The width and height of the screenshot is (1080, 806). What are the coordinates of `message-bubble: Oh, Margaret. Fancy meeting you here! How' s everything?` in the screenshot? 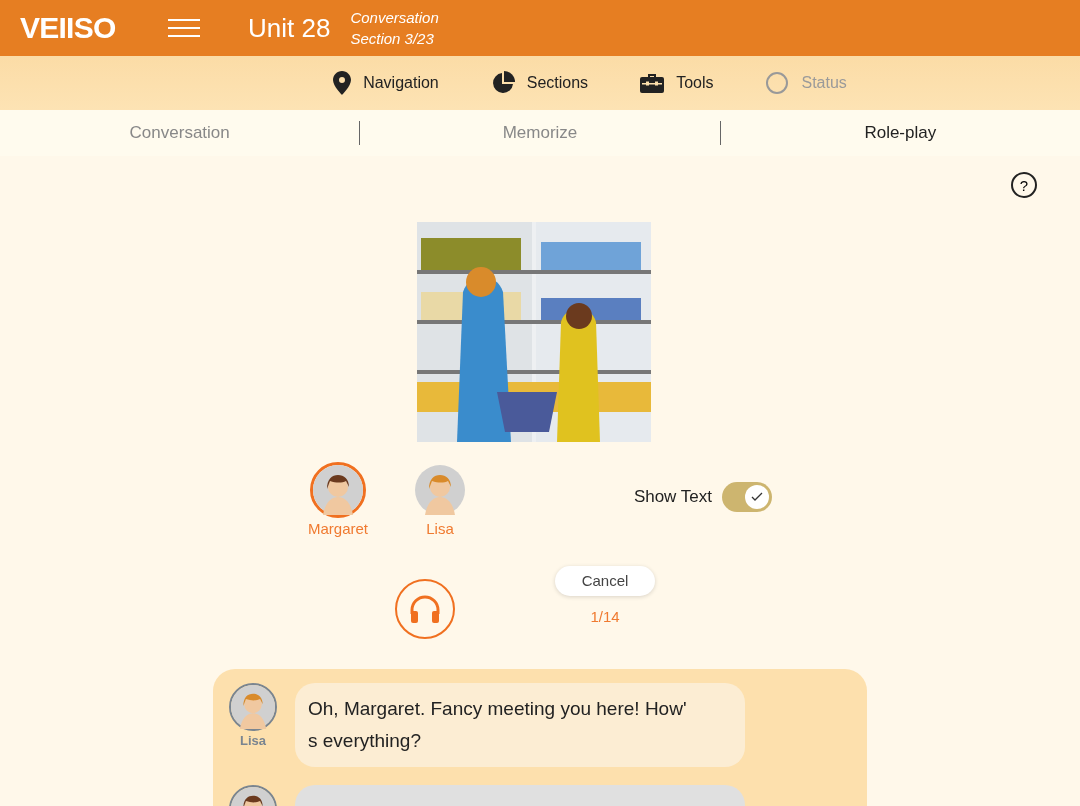 It's located at (520, 725).